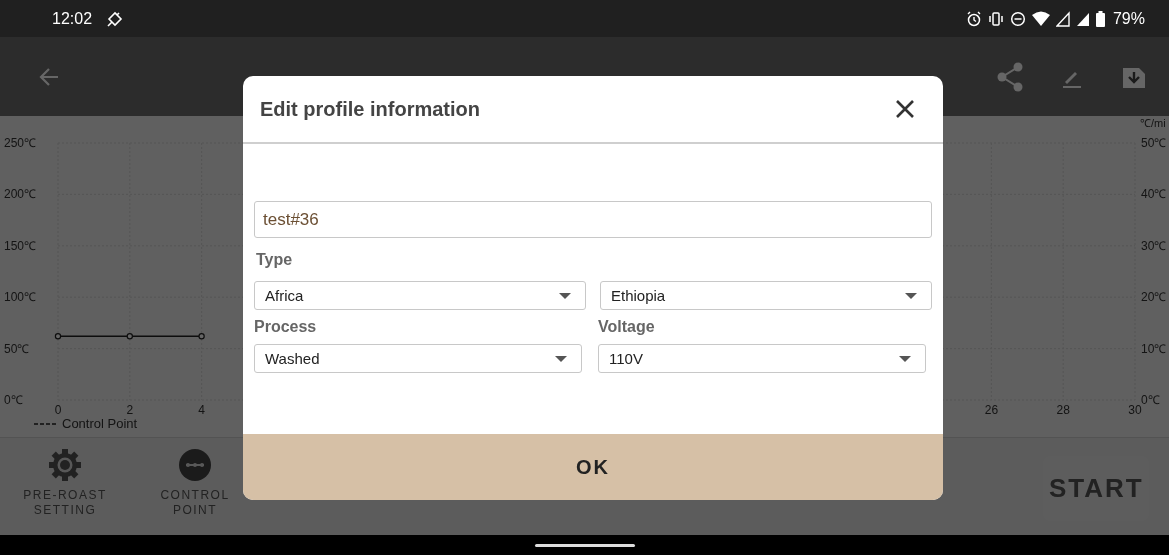 This screenshot has width=1169, height=555. I want to click on legend-label: Control Point, so click(100, 423).